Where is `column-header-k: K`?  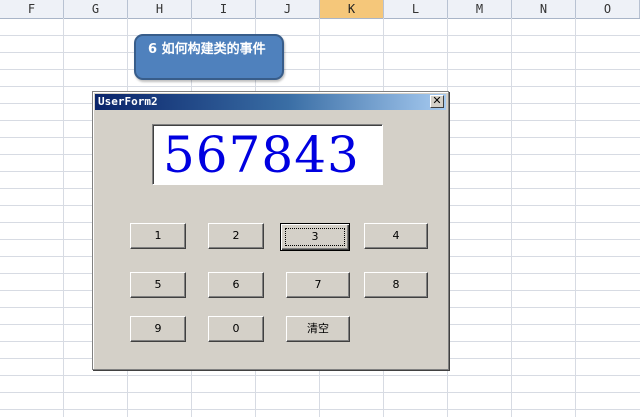
column-header-k: K is located at coordinates (352, 9).